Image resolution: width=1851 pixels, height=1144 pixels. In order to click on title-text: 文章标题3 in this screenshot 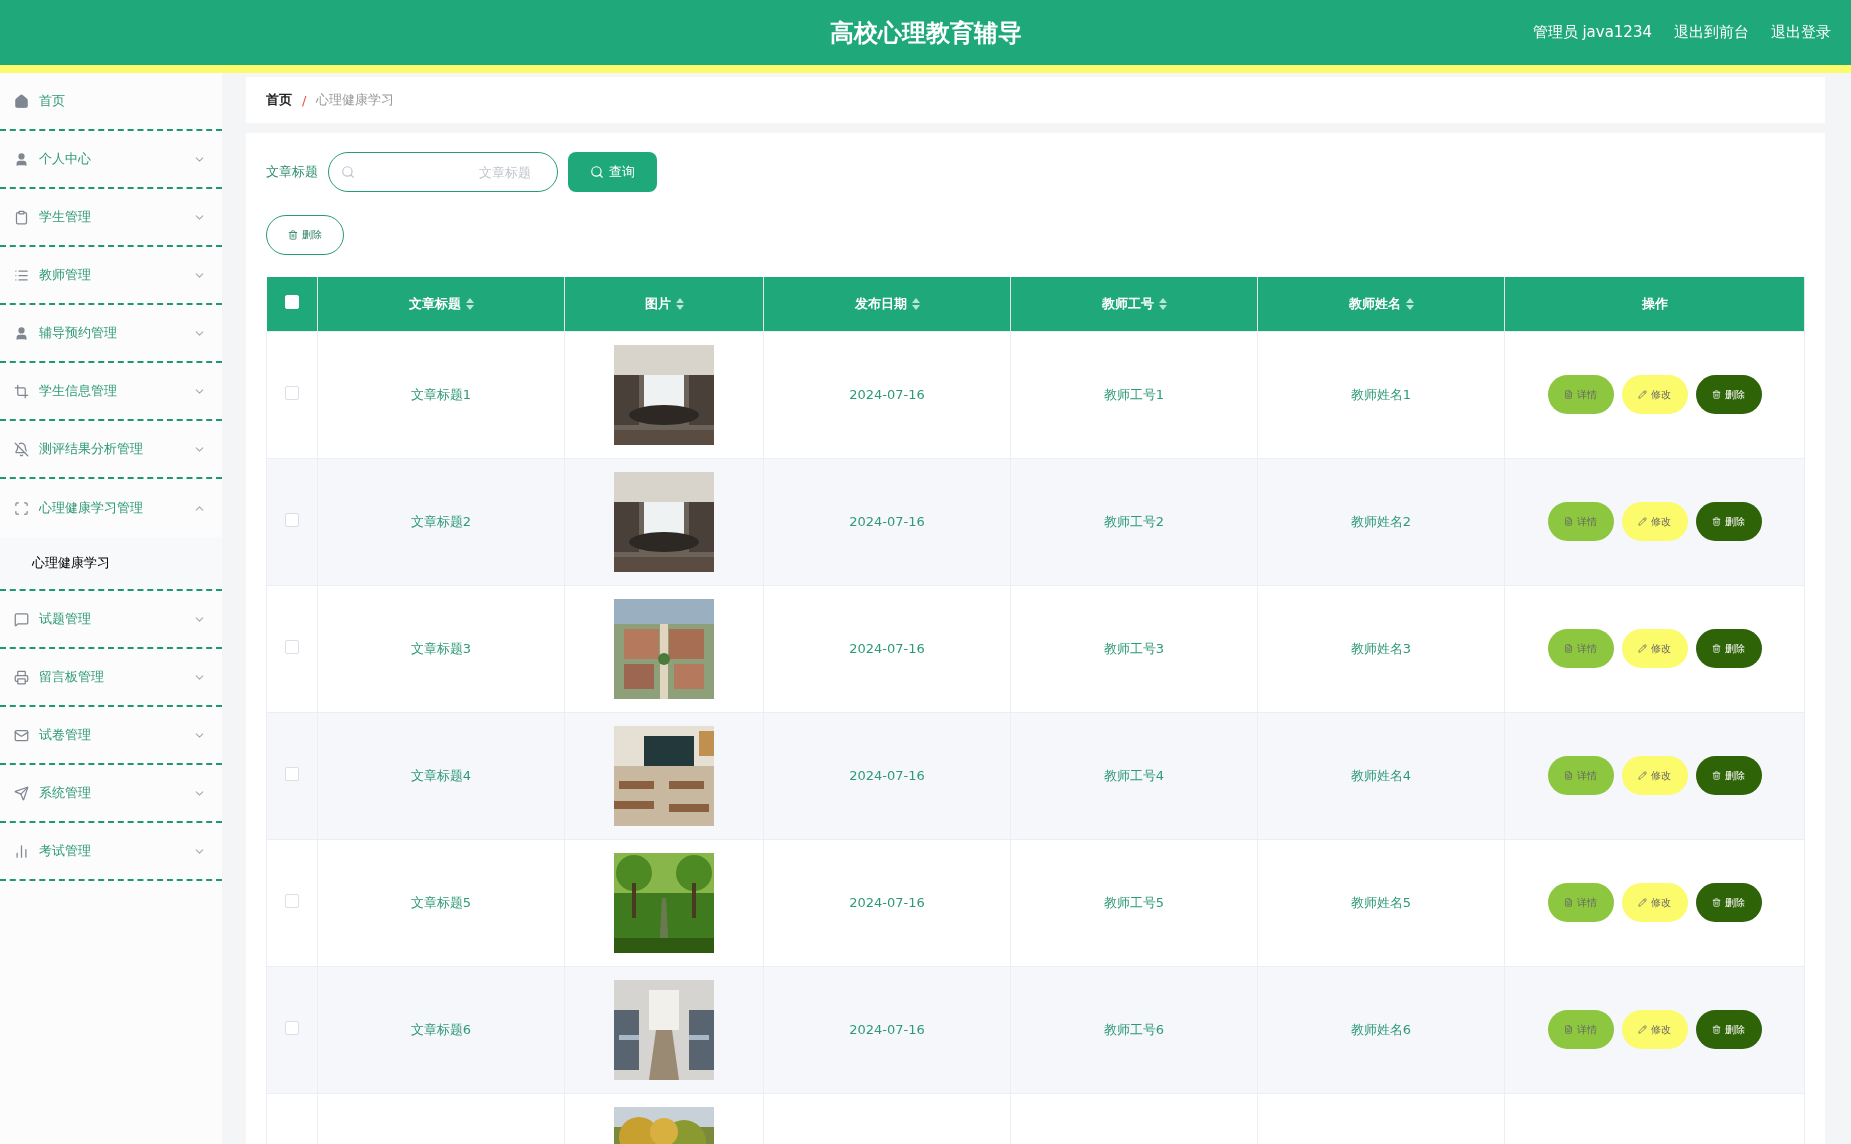, I will do `click(441, 648)`.